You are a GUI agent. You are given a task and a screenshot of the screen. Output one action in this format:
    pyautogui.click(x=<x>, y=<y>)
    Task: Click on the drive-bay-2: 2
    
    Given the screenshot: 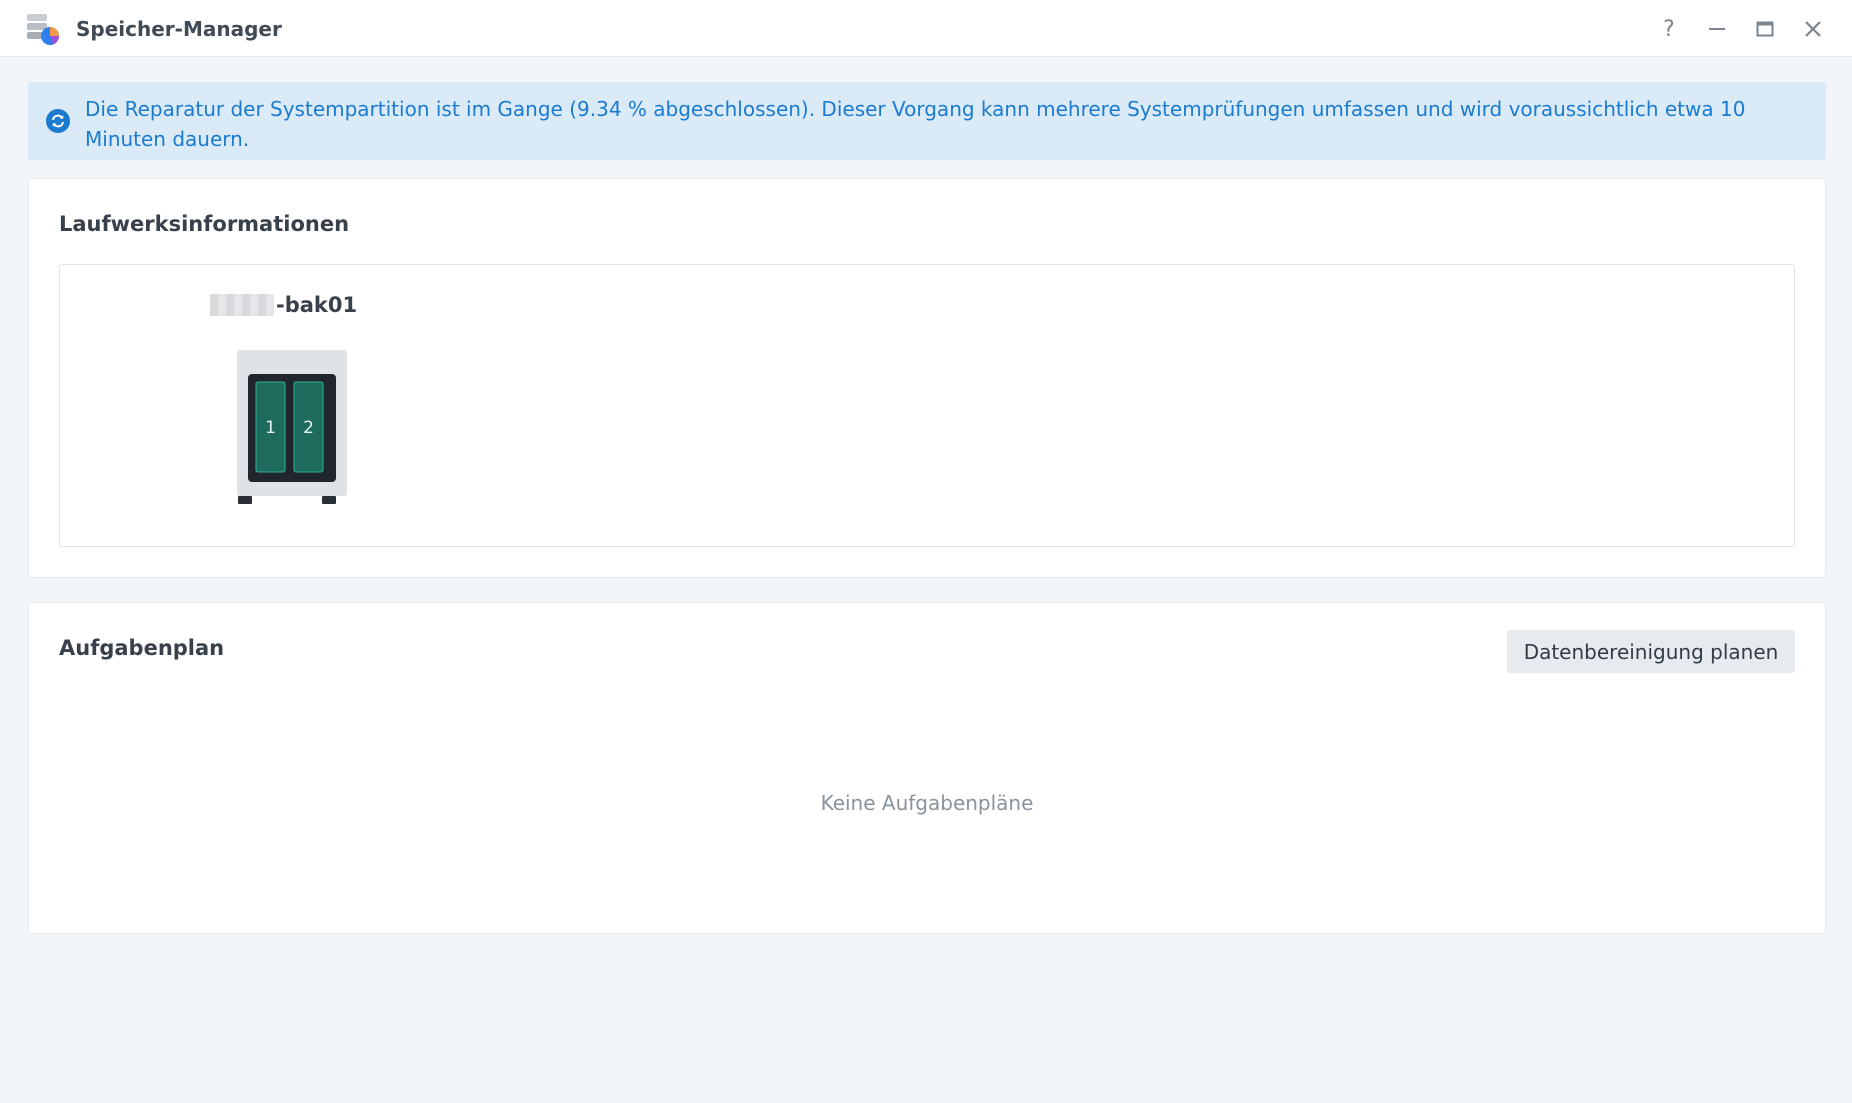 What is the action you would take?
    pyautogui.click(x=308, y=427)
    